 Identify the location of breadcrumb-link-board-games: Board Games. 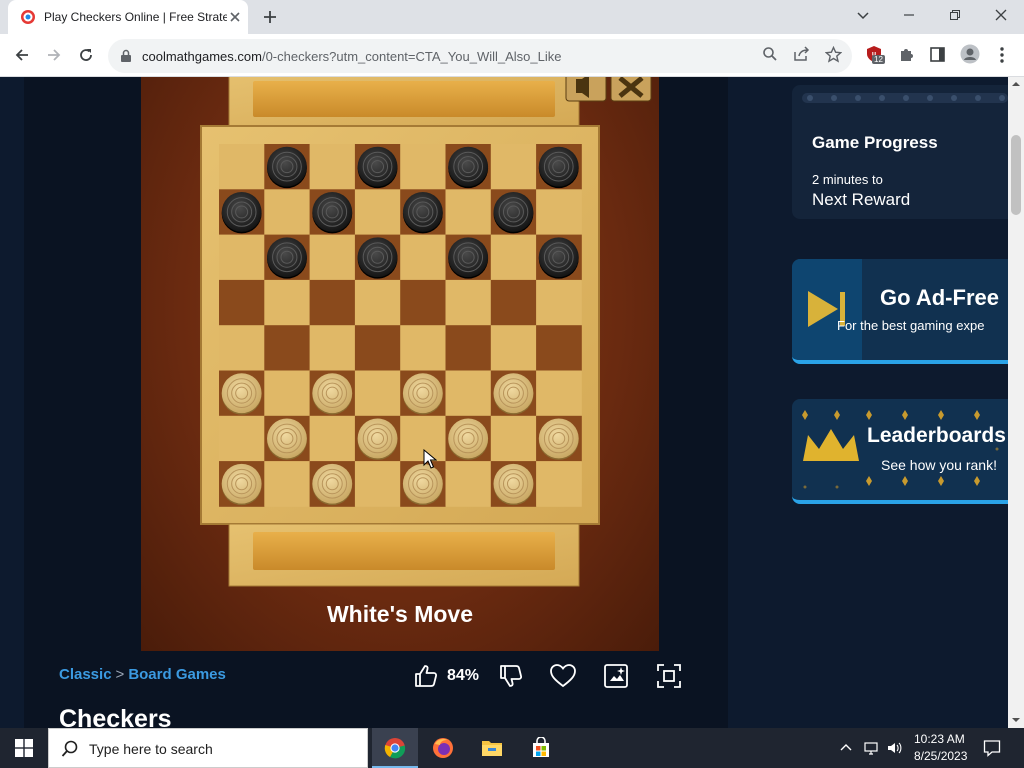
(177, 674).